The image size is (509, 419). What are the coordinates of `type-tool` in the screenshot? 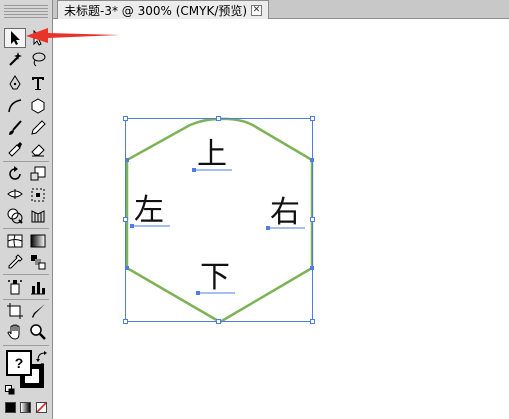 It's located at (38, 83).